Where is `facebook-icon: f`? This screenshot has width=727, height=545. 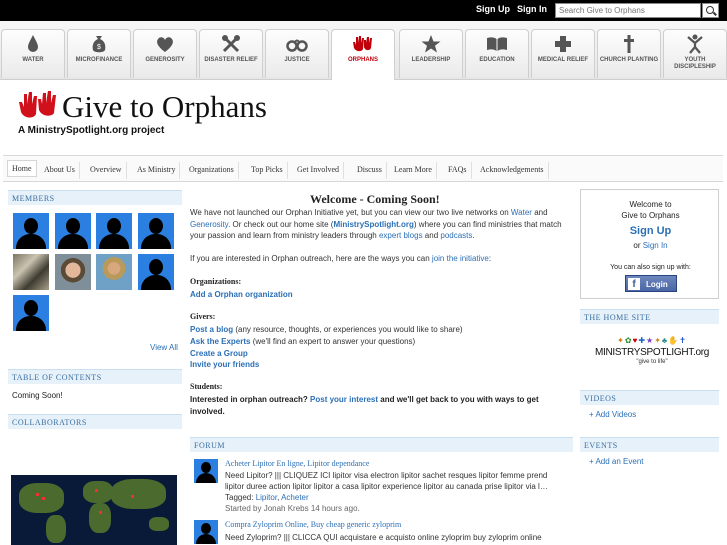 facebook-icon: f is located at coordinates (634, 284).